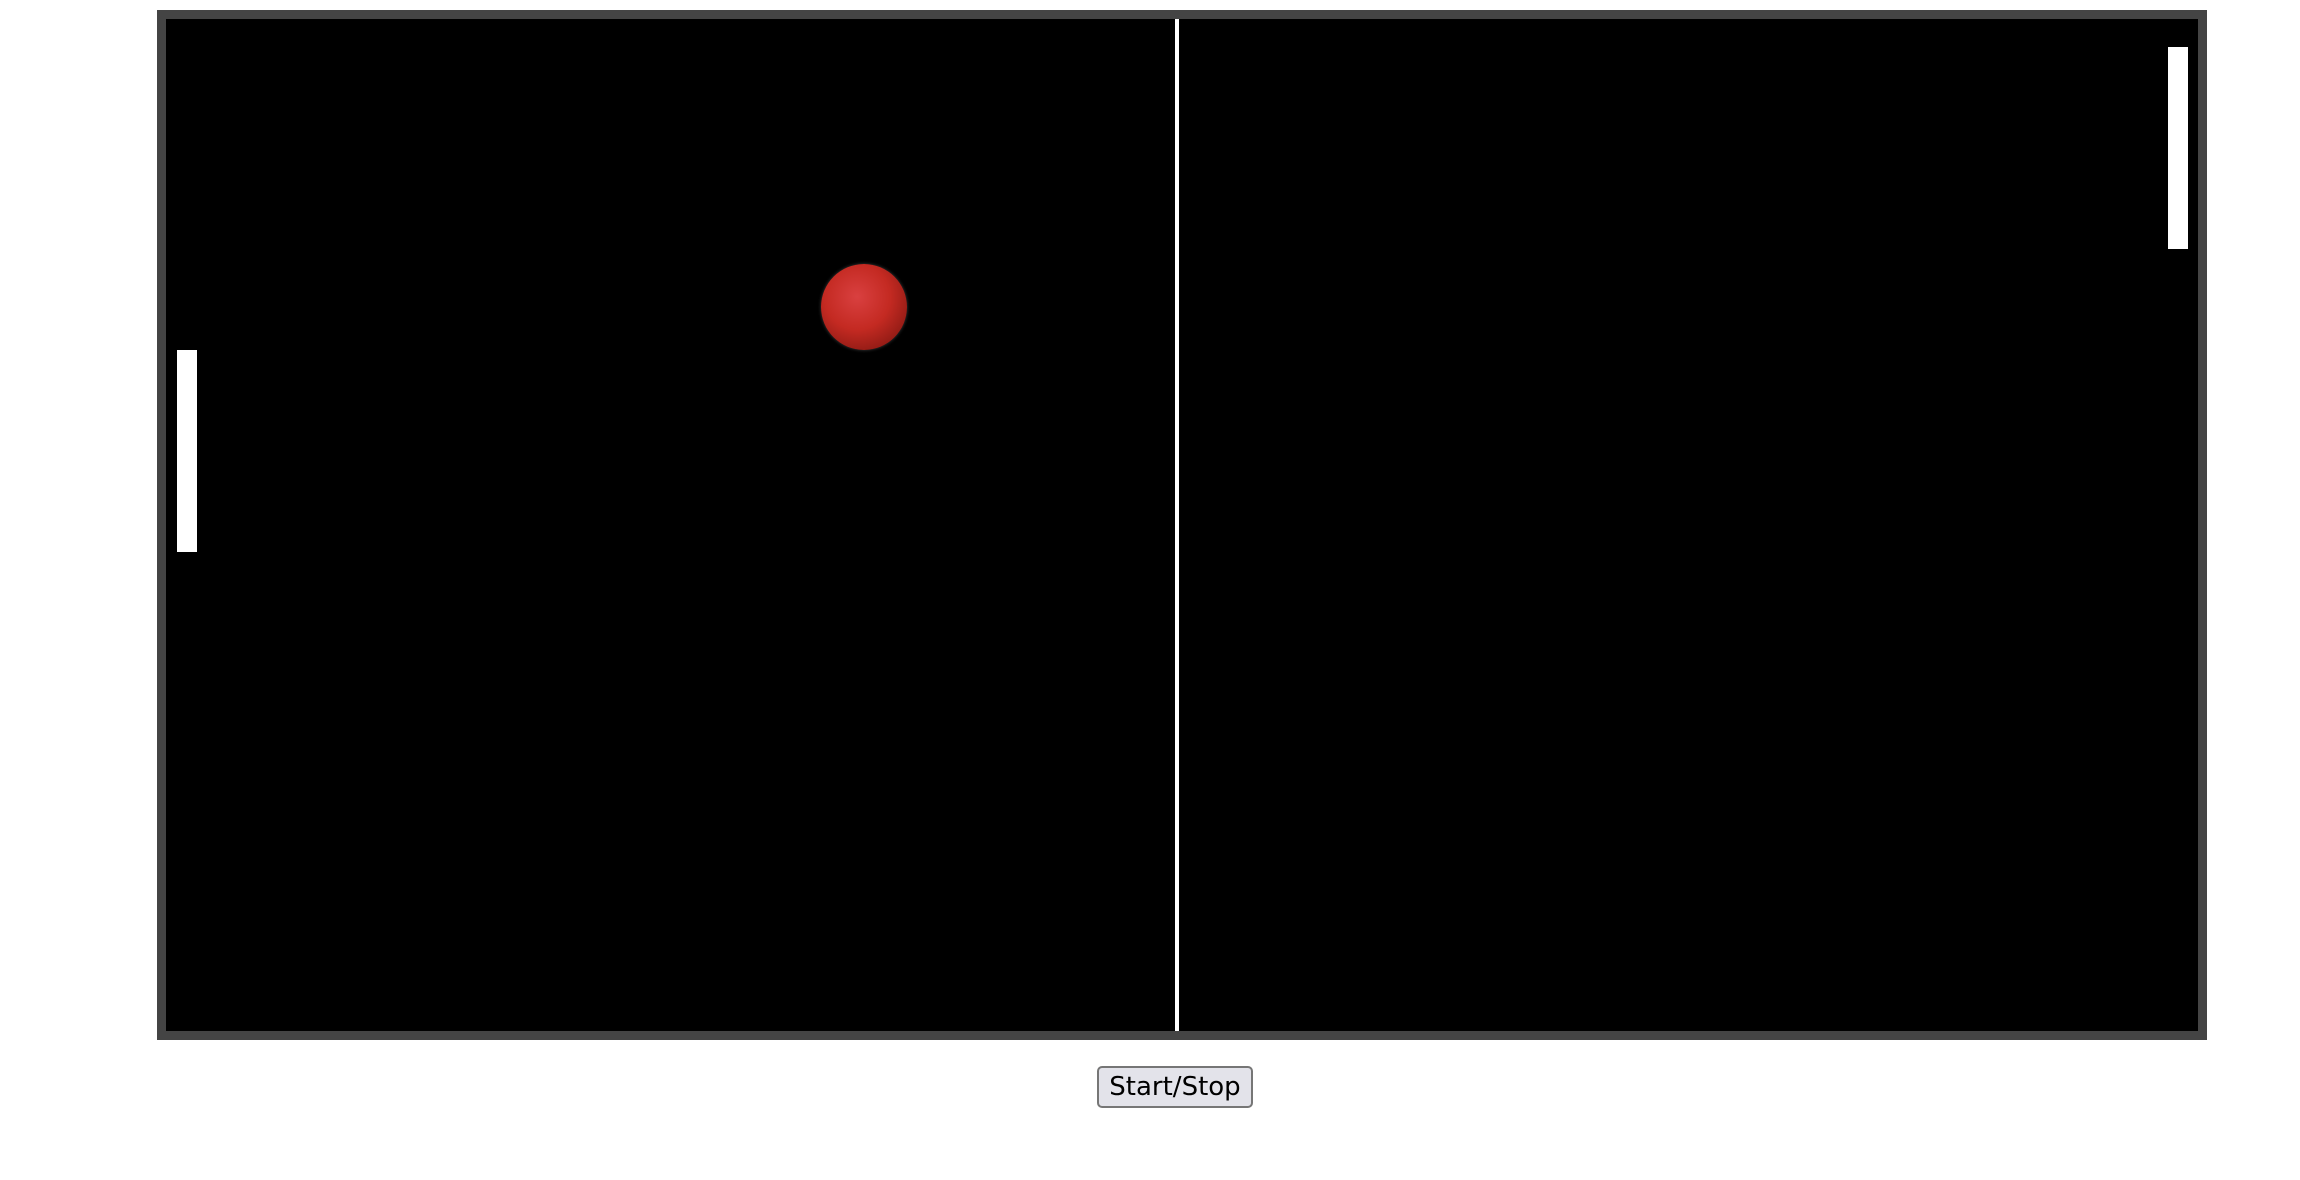  I want to click on center-net, so click(1177, 525).